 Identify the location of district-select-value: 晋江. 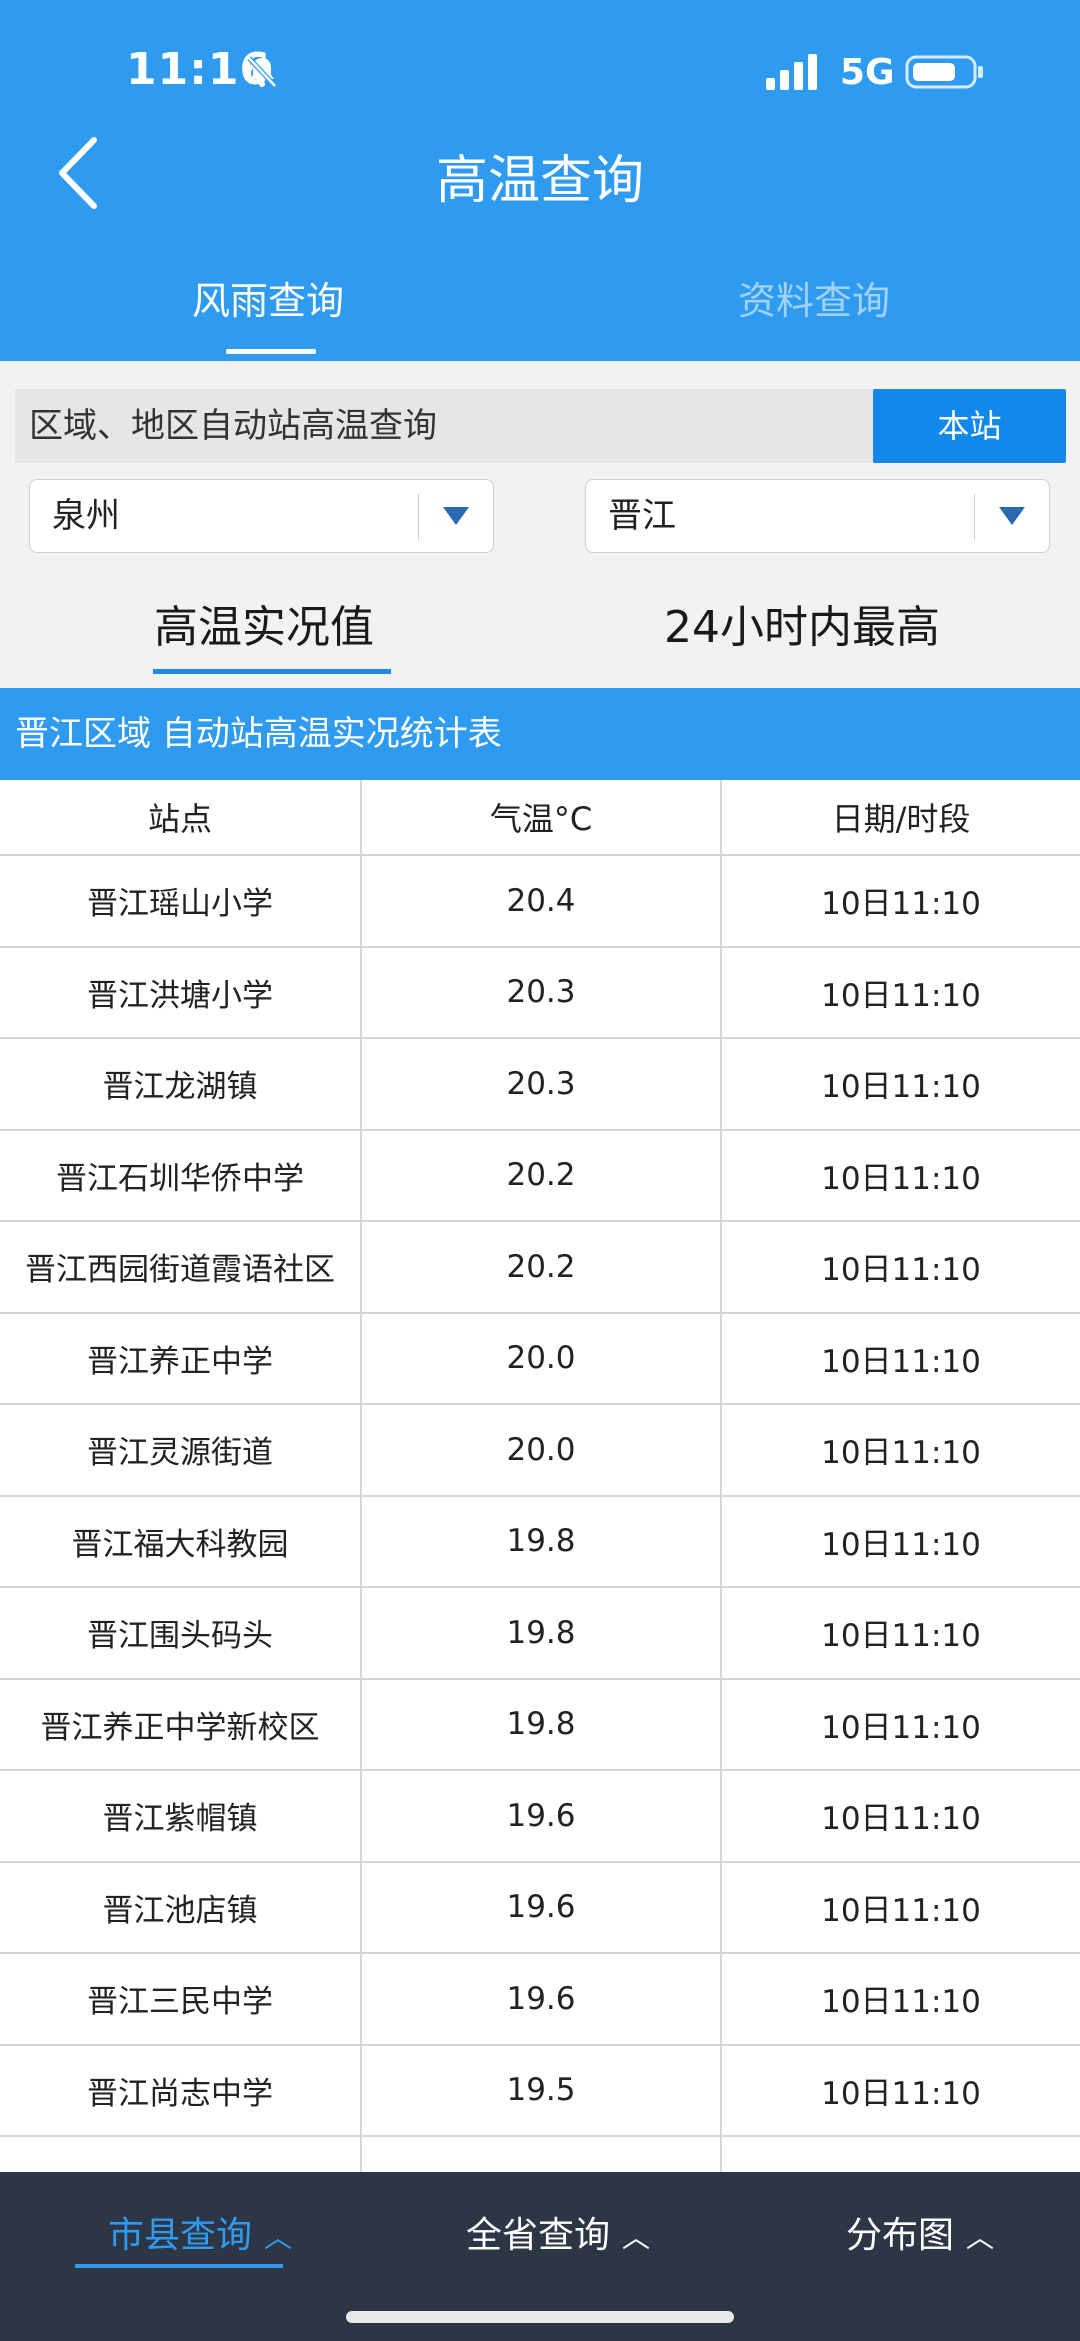
(642, 516).